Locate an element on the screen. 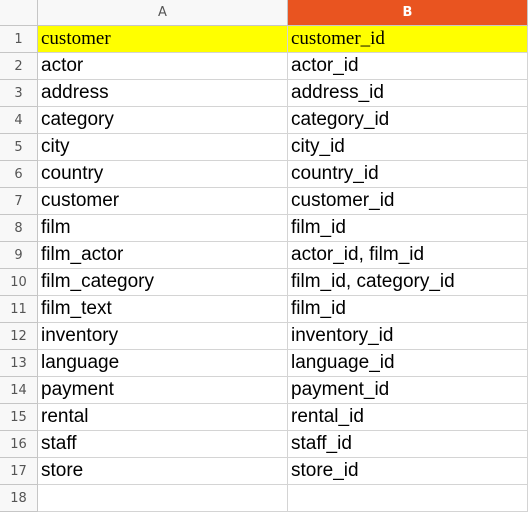 This screenshot has height=515, width=528. table-row: 17 store store_id is located at coordinates (264, 471).